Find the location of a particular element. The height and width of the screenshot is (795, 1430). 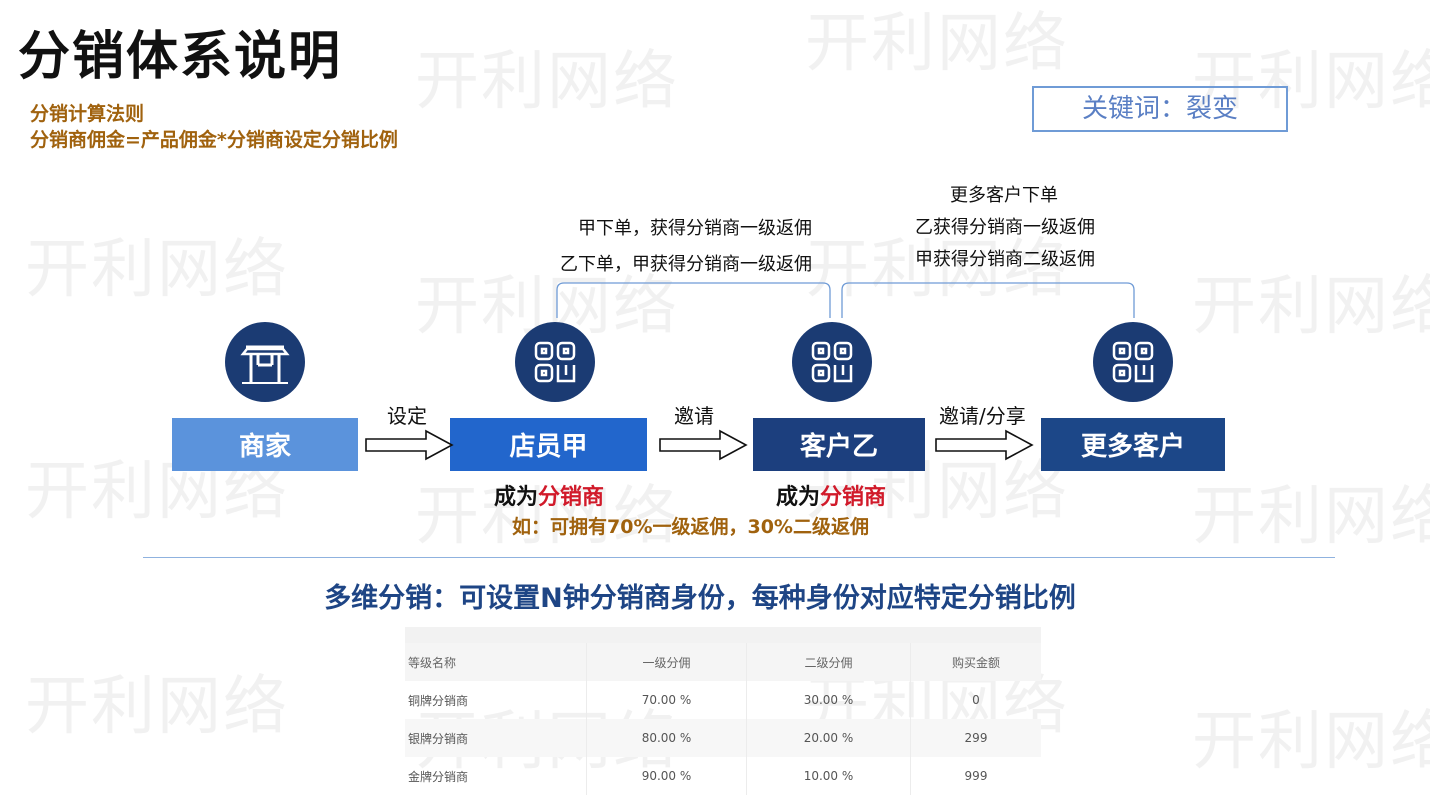

table-header-row: 等级名称 一级分佣 二级分佣 购买金额 is located at coordinates (723, 662).